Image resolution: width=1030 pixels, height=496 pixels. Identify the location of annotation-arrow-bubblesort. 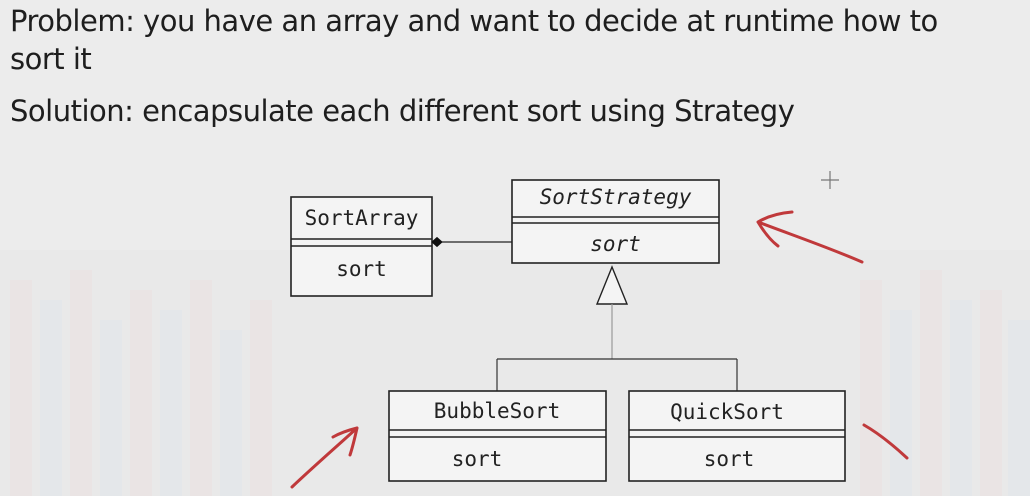
(324, 457).